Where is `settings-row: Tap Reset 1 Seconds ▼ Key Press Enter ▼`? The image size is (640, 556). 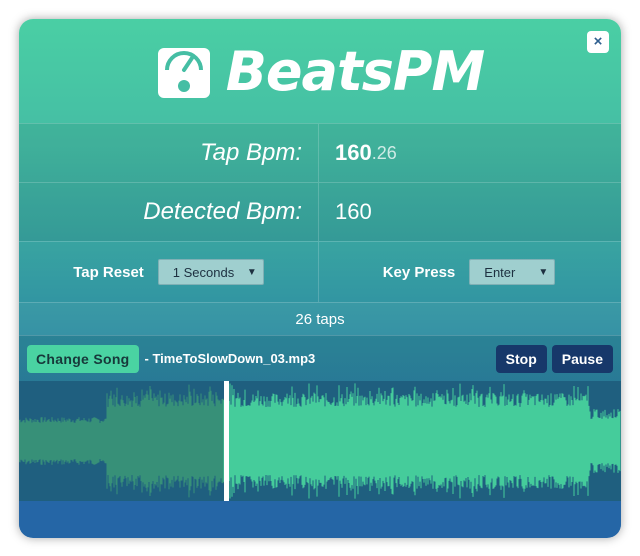 settings-row: Tap Reset 1 Seconds ▼ Key Press Enter ▼ is located at coordinates (320, 271).